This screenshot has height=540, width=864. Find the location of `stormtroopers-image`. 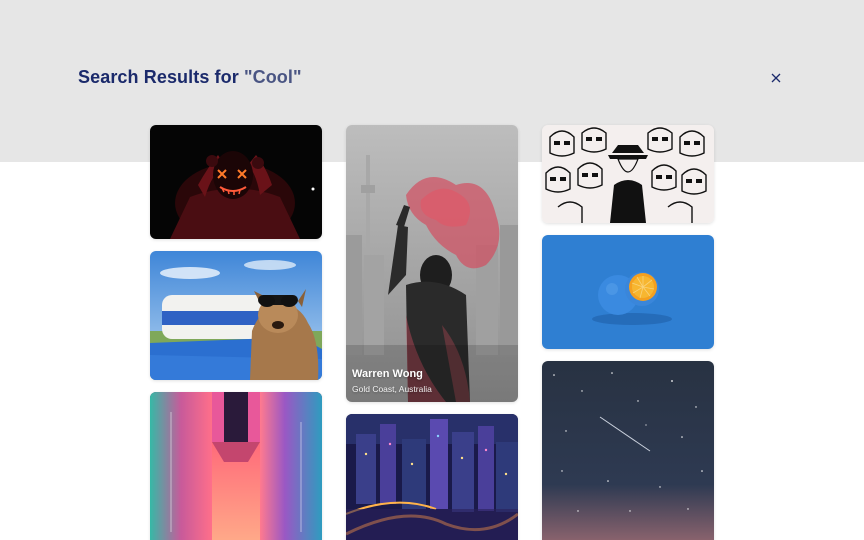

stormtroopers-image is located at coordinates (628, 174).